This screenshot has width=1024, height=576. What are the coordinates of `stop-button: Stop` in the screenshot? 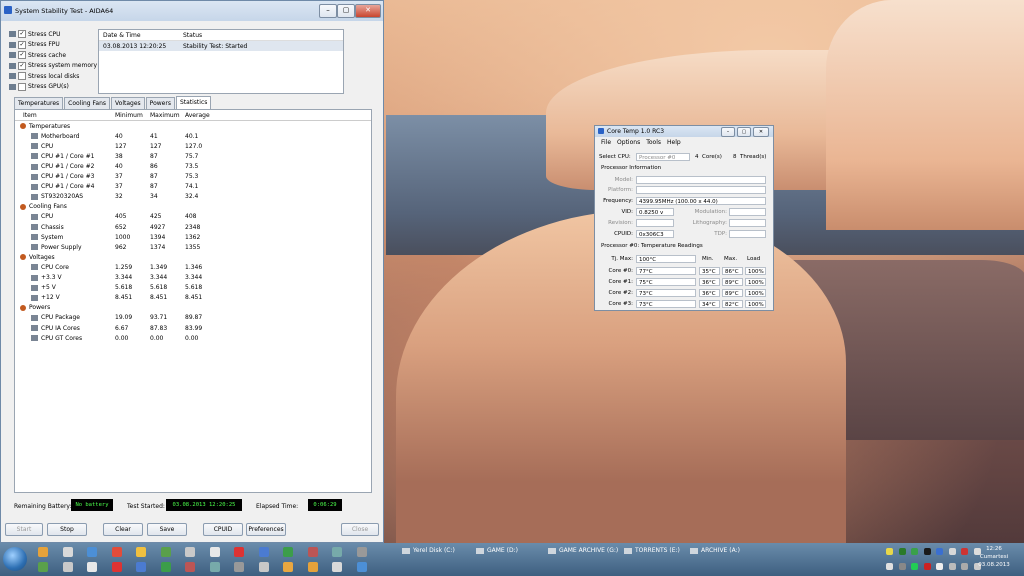 It's located at (67, 529).